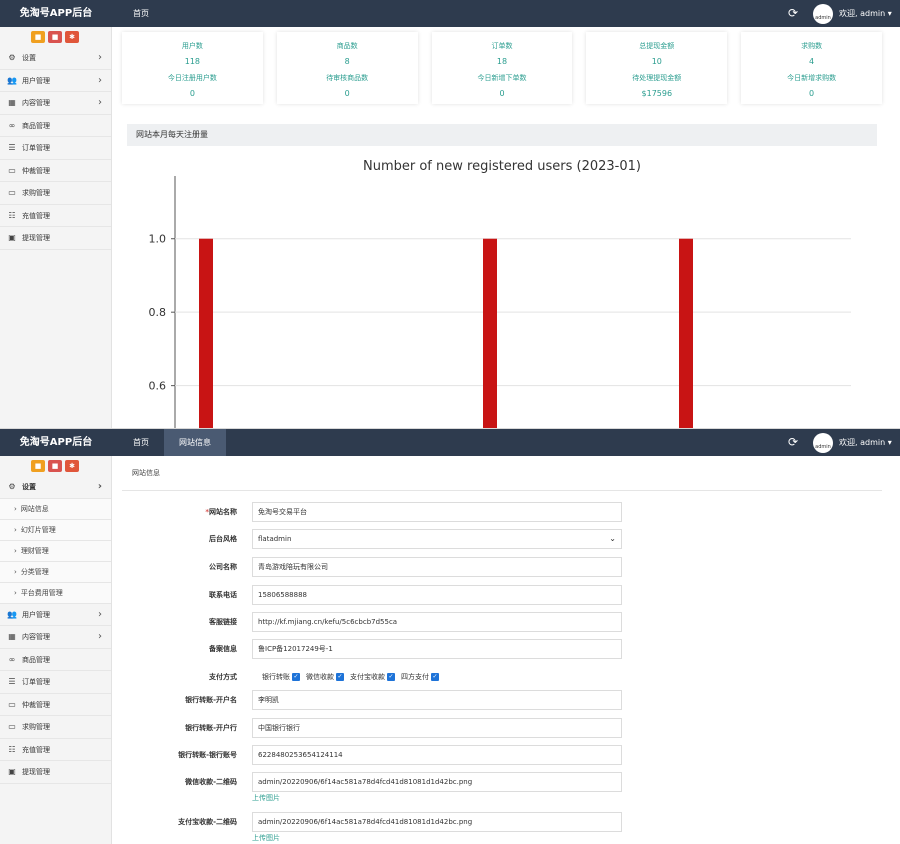  Describe the element at coordinates (347, 61) in the screenshot. I see `stat-value: 8` at that location.